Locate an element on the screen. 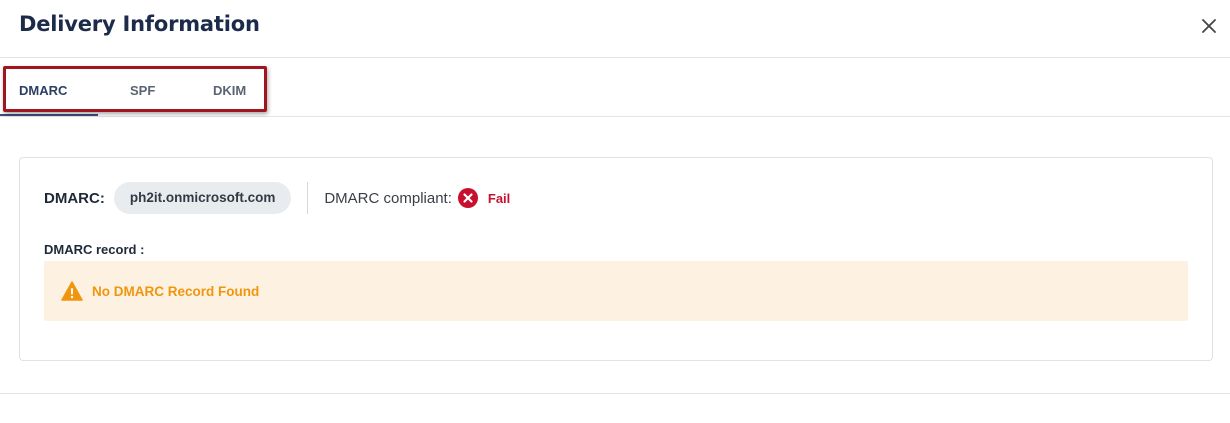 The image size is (1230, 423). x-circle-icon is located at coordinates (467, 198).